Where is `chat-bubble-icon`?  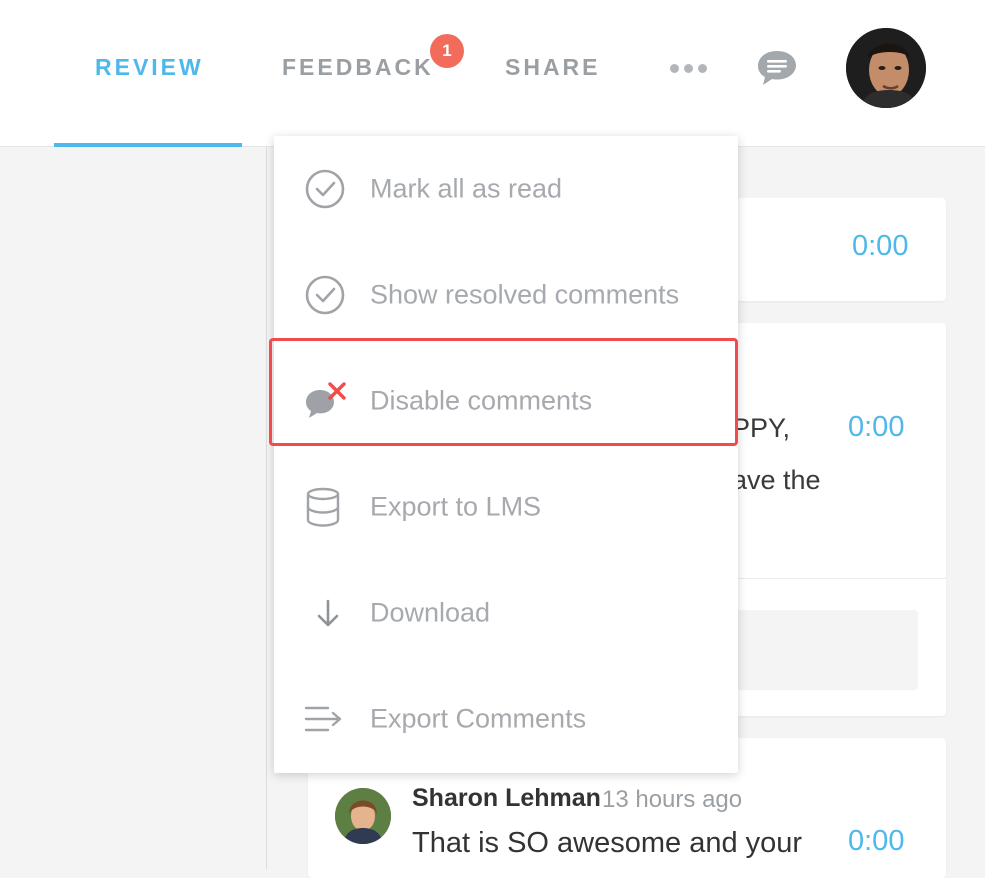 chat-bubble-icon is located at coordinates (777, 70).